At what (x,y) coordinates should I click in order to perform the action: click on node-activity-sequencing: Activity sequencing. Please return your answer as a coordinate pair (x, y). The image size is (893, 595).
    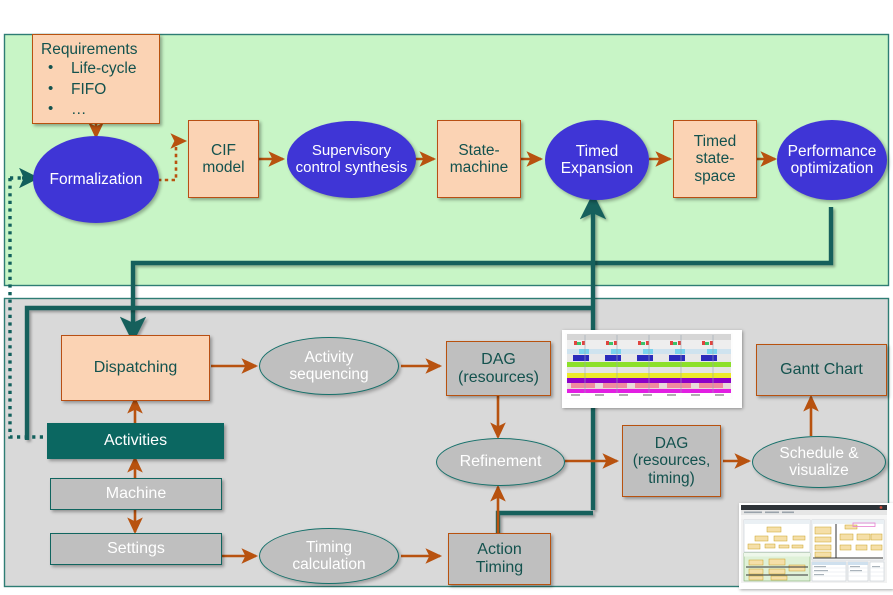
    Looking at the image, I should click on (329, 366).